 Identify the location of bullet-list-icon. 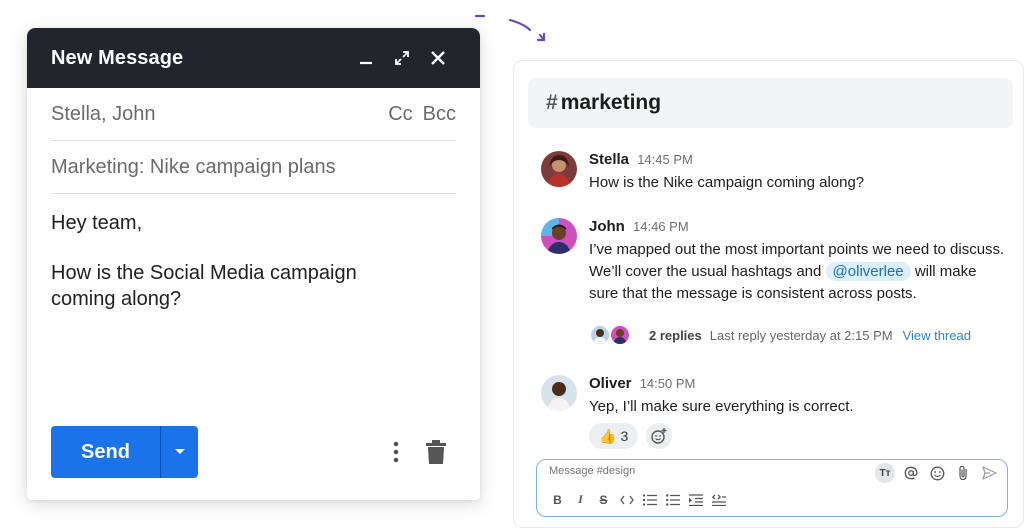
(672, 499).